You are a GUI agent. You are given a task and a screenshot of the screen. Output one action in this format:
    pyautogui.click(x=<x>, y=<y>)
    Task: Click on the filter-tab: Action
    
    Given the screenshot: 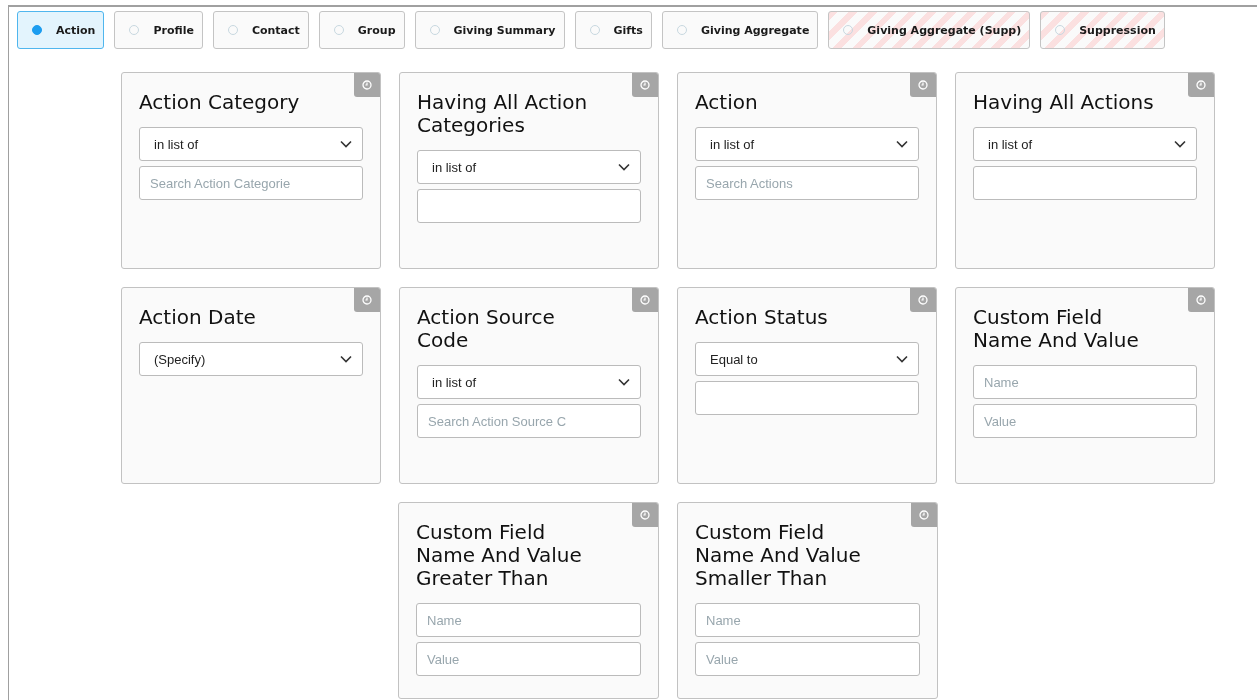 What is the action you would take?
    pyautogui.click(x=61, y=30)
    